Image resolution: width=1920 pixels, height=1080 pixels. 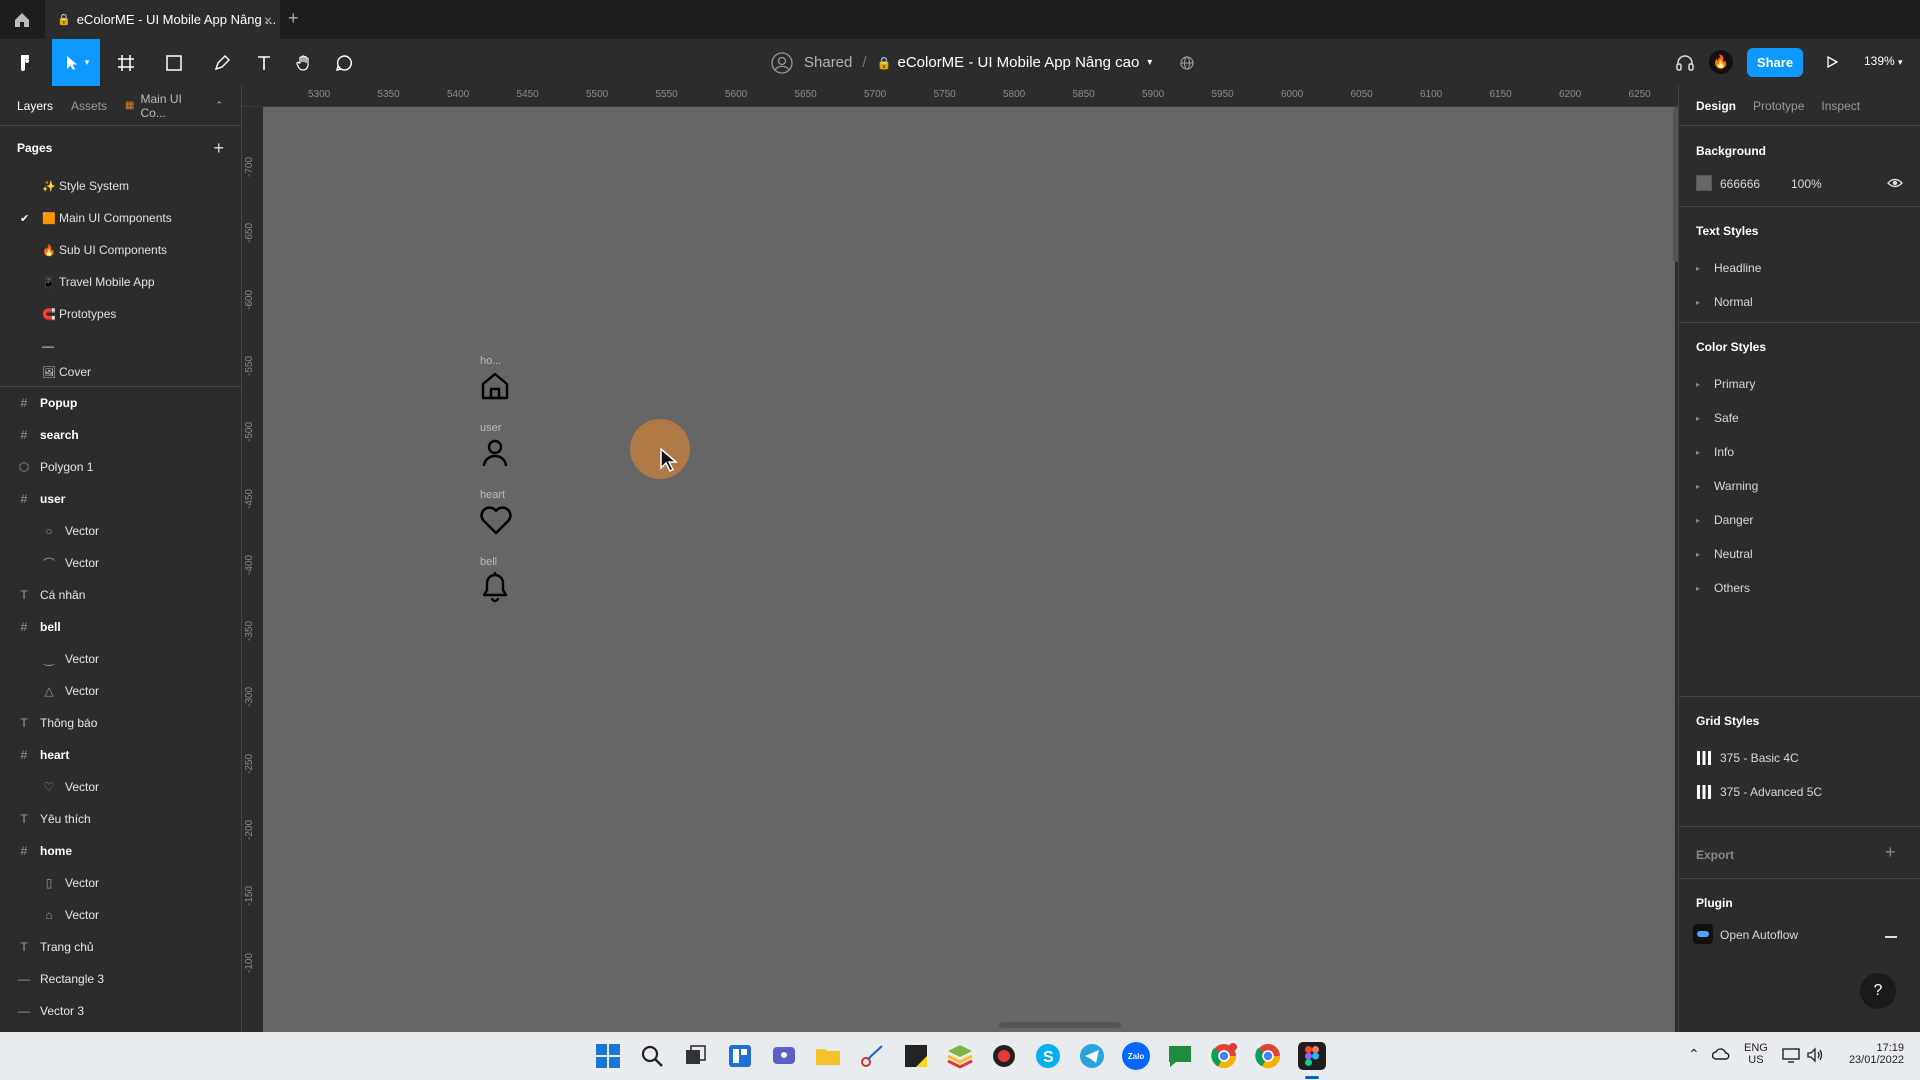 I want to click on teams-chat-icon, so click(x=784, y=1056).